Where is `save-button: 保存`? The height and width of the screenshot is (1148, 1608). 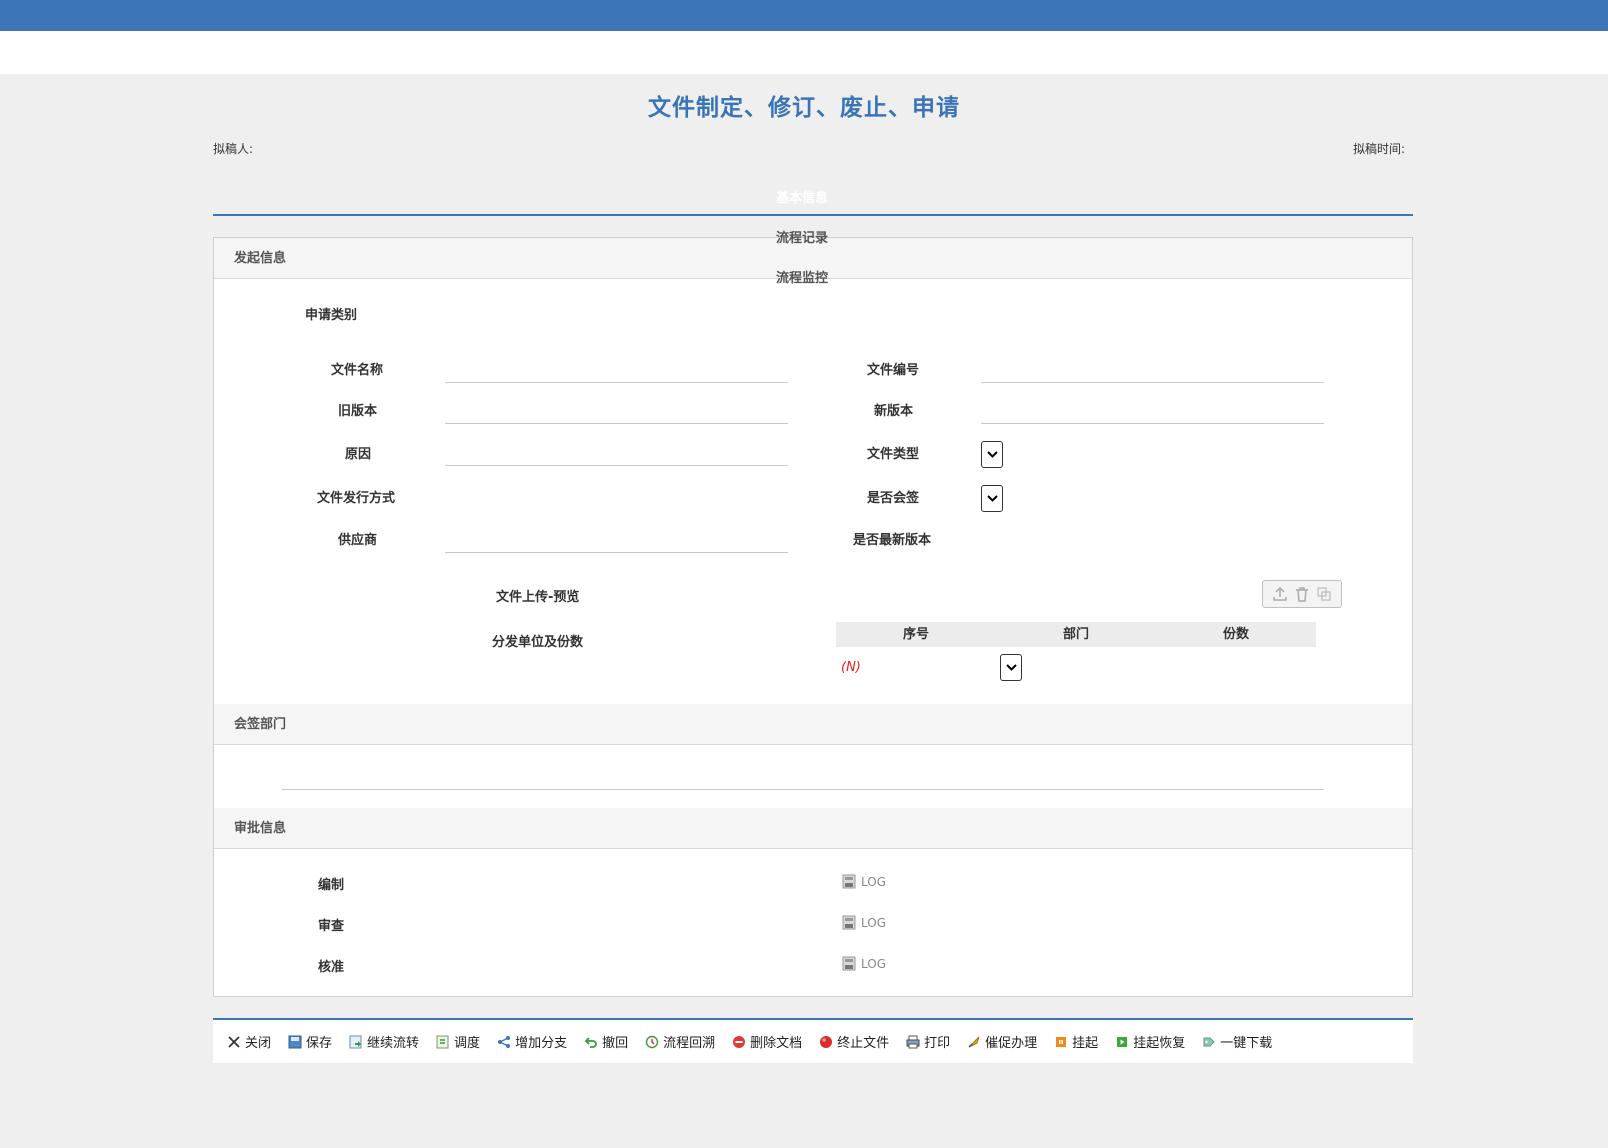 save-button: 保存 is located at coordinates (310, 1041).